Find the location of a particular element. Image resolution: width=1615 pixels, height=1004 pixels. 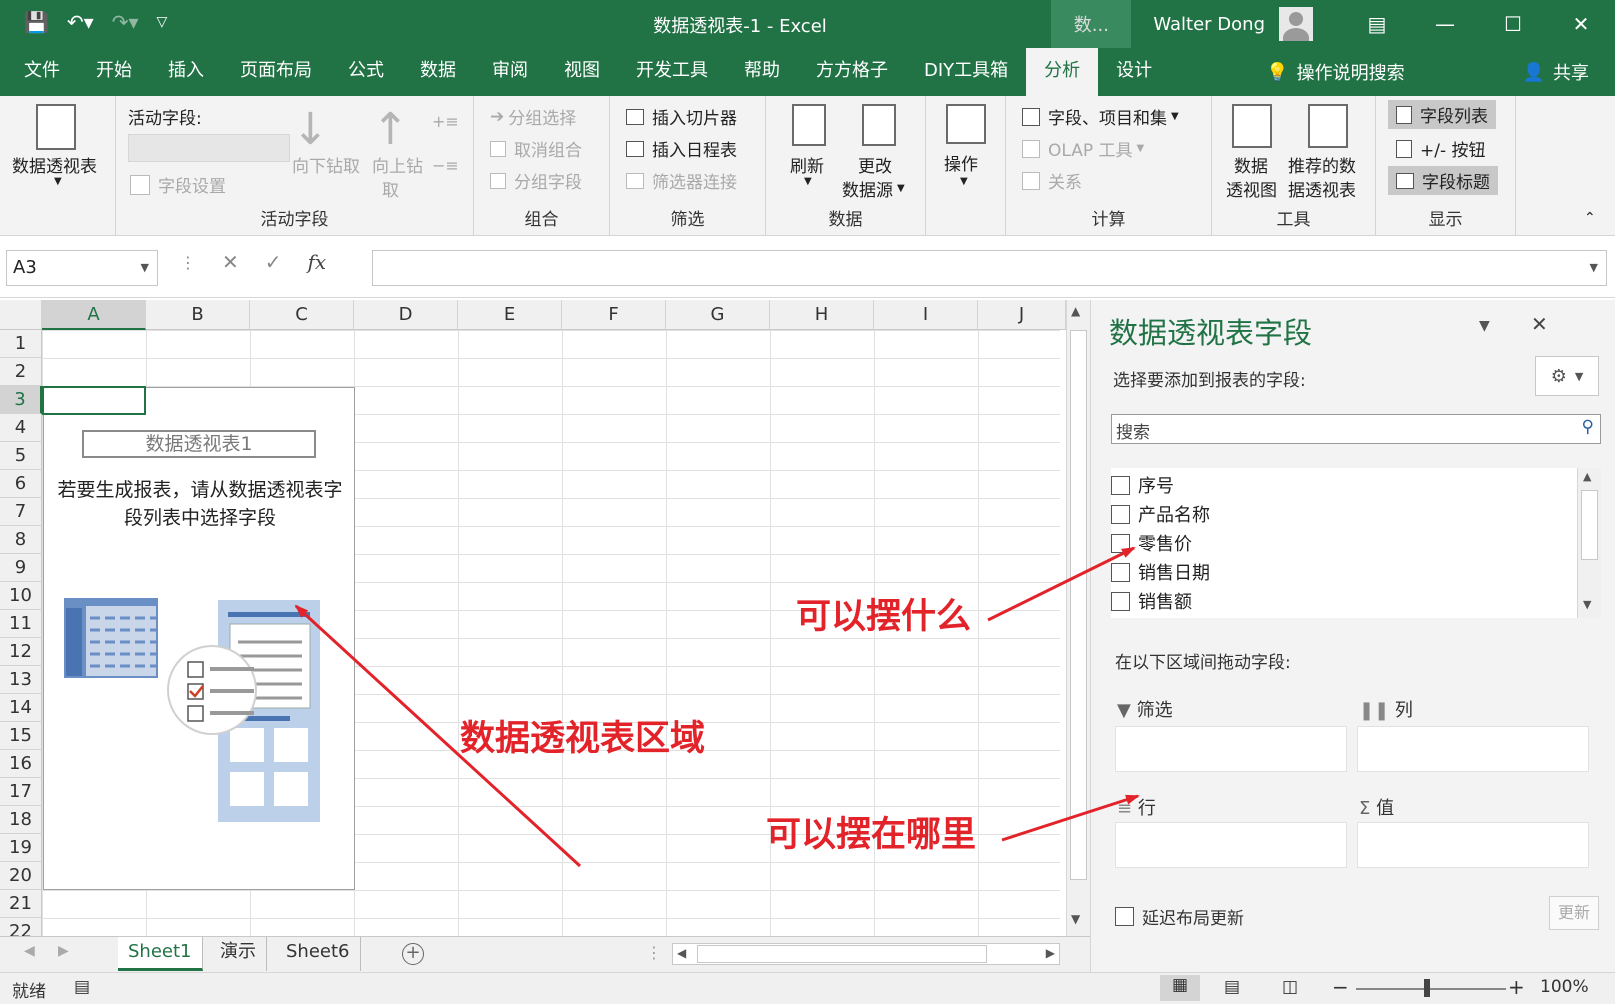

pivot-table-button: 数据透视表 is located at coordinates (54, 164).